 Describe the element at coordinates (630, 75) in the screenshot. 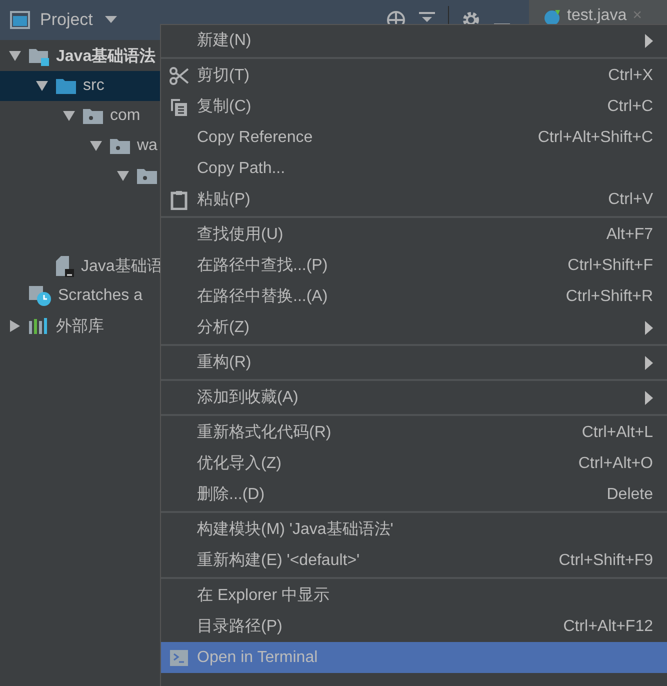

I see `shortcut-label: Ctrl+X` at that location.